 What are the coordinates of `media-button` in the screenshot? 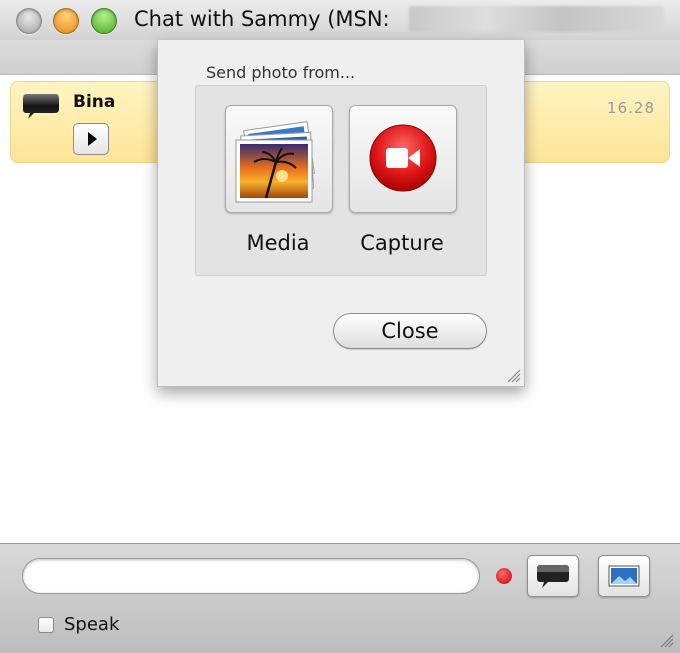 It's located at (279, 159).